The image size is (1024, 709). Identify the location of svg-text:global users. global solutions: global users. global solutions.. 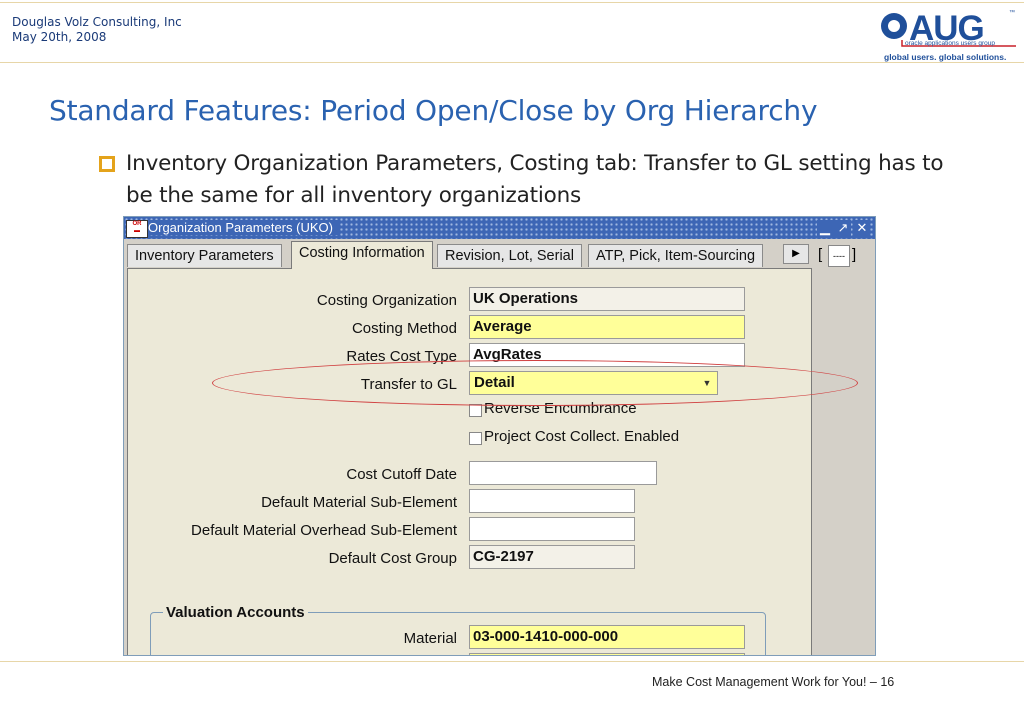
(945, 57).